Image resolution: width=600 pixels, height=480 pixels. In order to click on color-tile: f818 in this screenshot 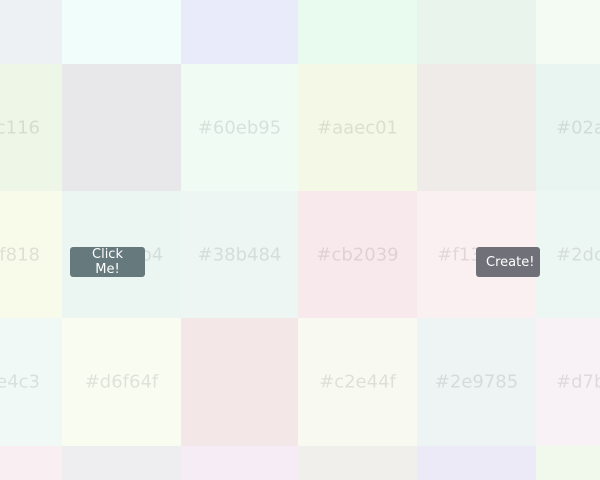, I will do `click(31, 254)`.